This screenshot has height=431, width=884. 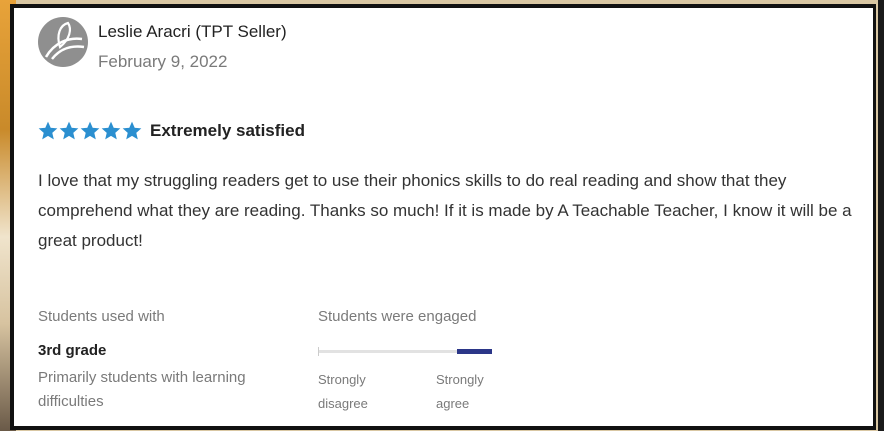 What do you see at coordinates (405, 351) in the screenshot?
I see `engagement-scale` at bounding box center [405, 351].